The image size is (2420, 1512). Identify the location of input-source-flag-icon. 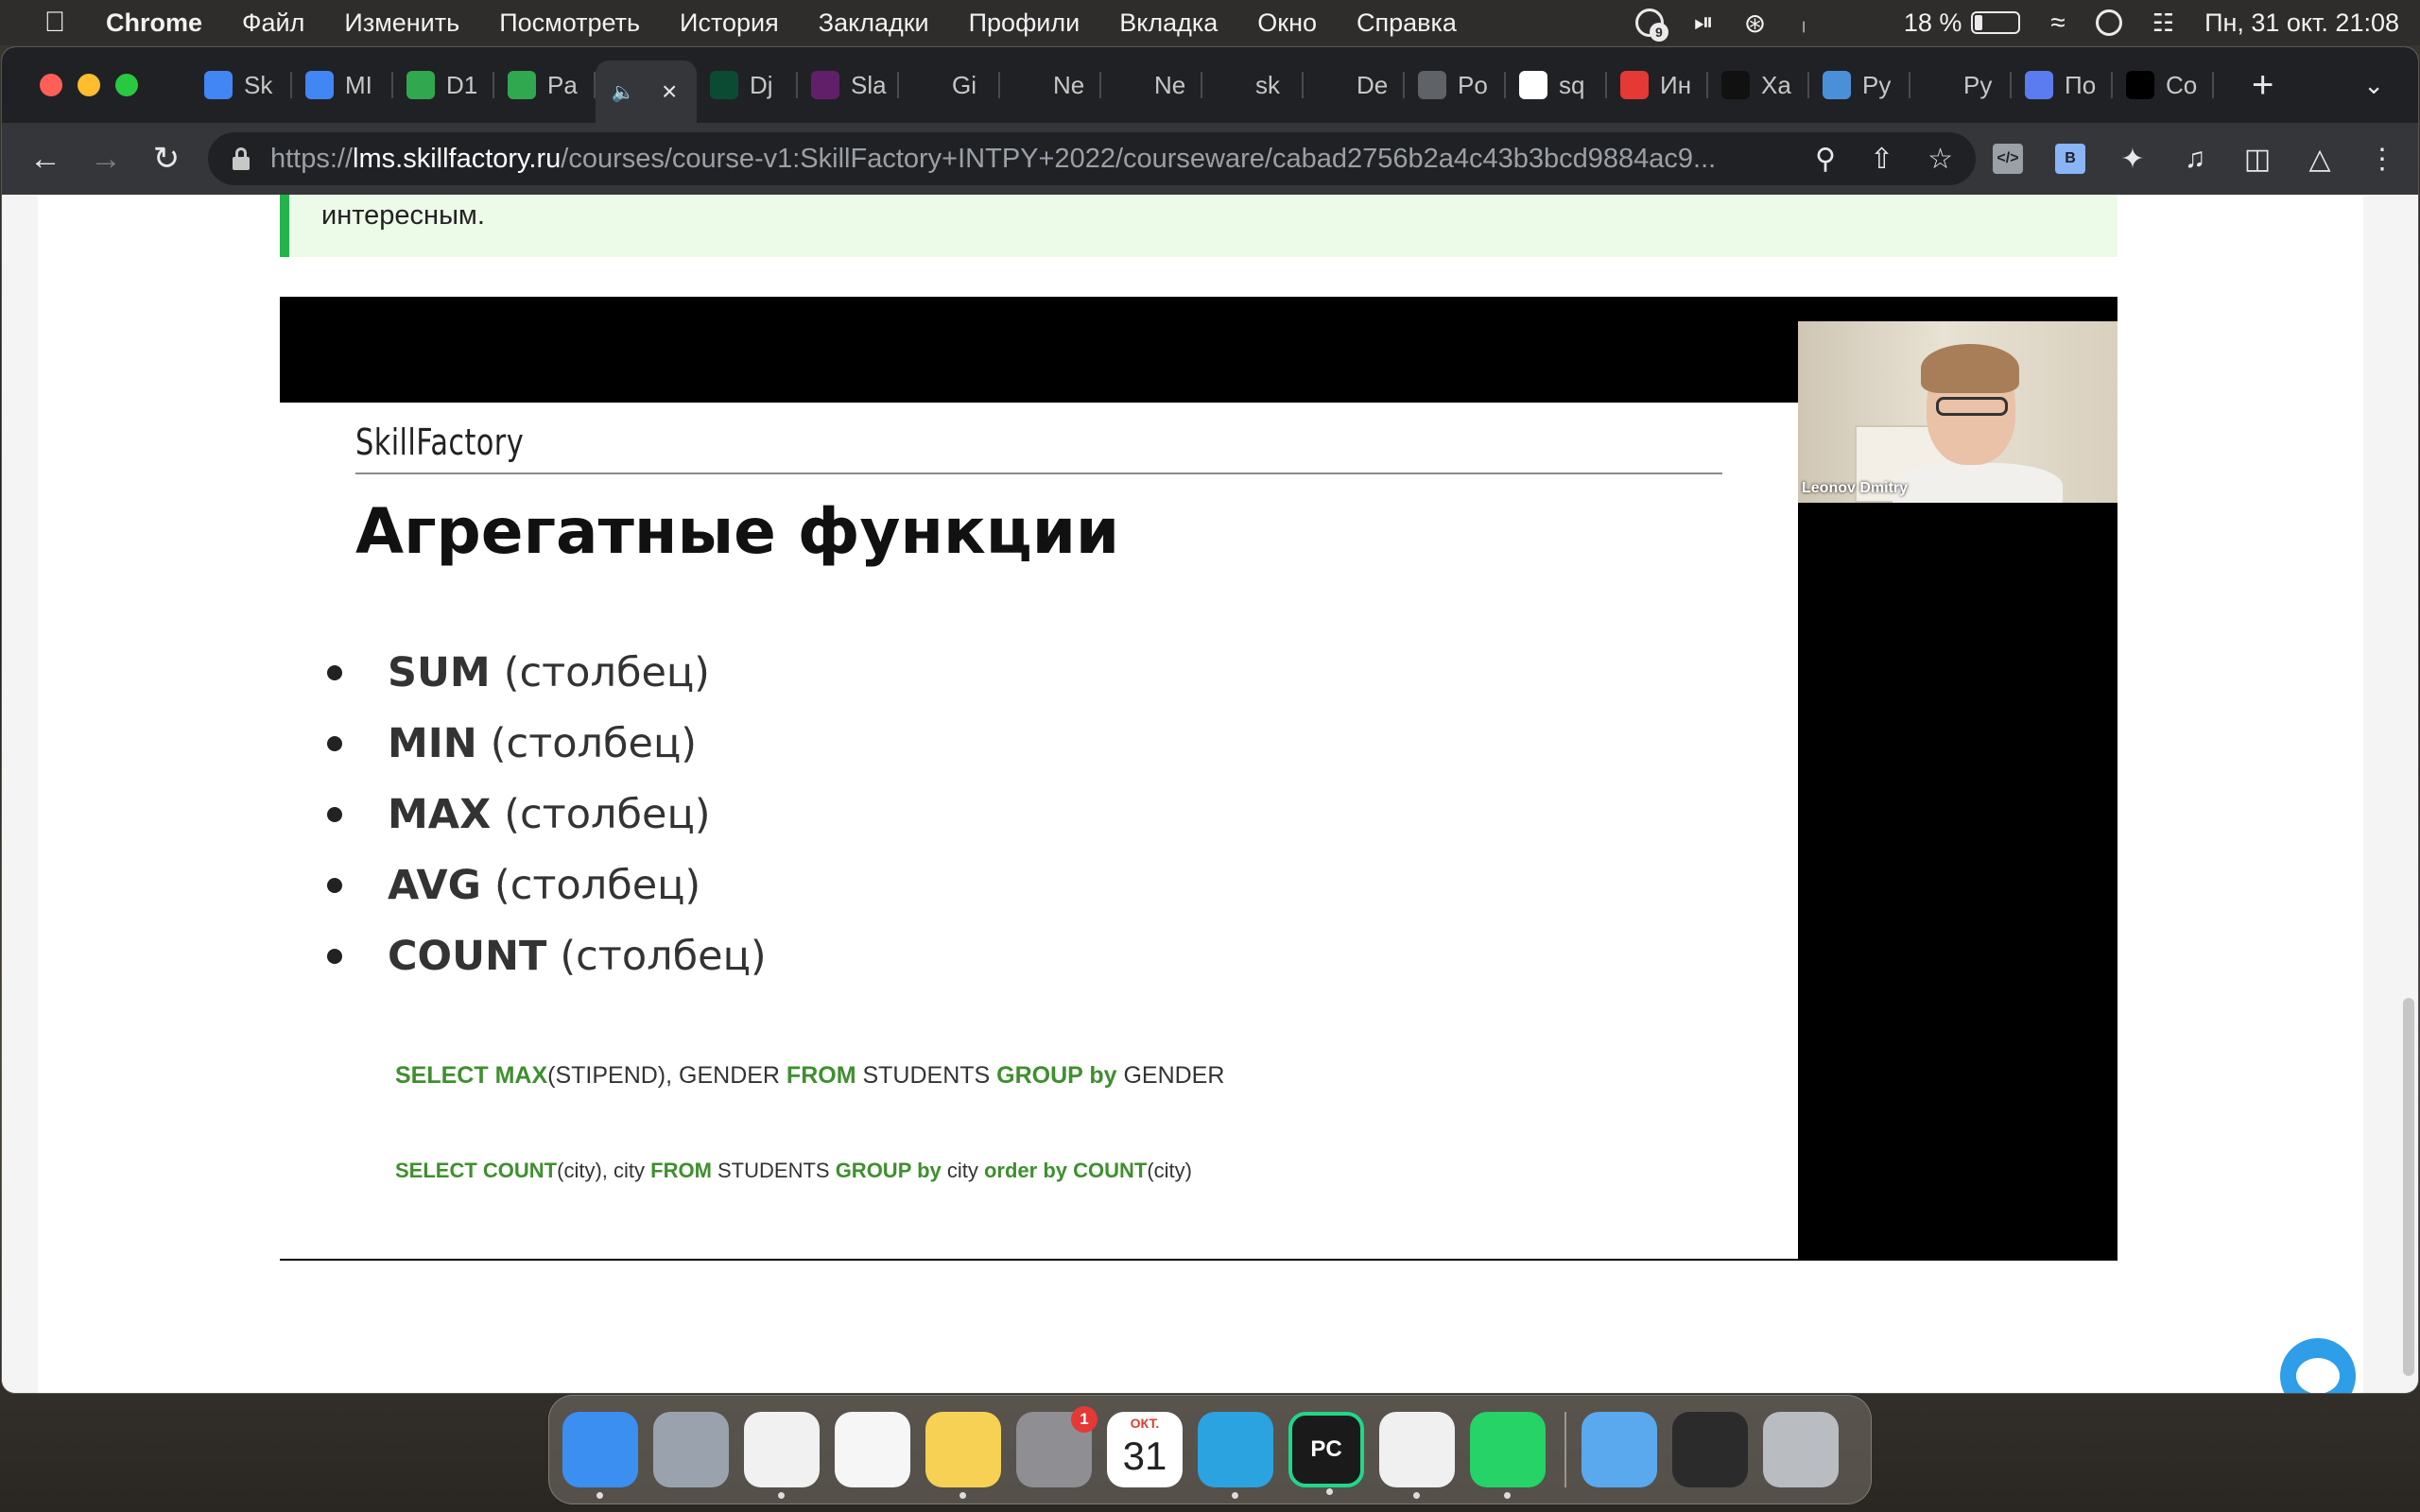
(1857, 22).